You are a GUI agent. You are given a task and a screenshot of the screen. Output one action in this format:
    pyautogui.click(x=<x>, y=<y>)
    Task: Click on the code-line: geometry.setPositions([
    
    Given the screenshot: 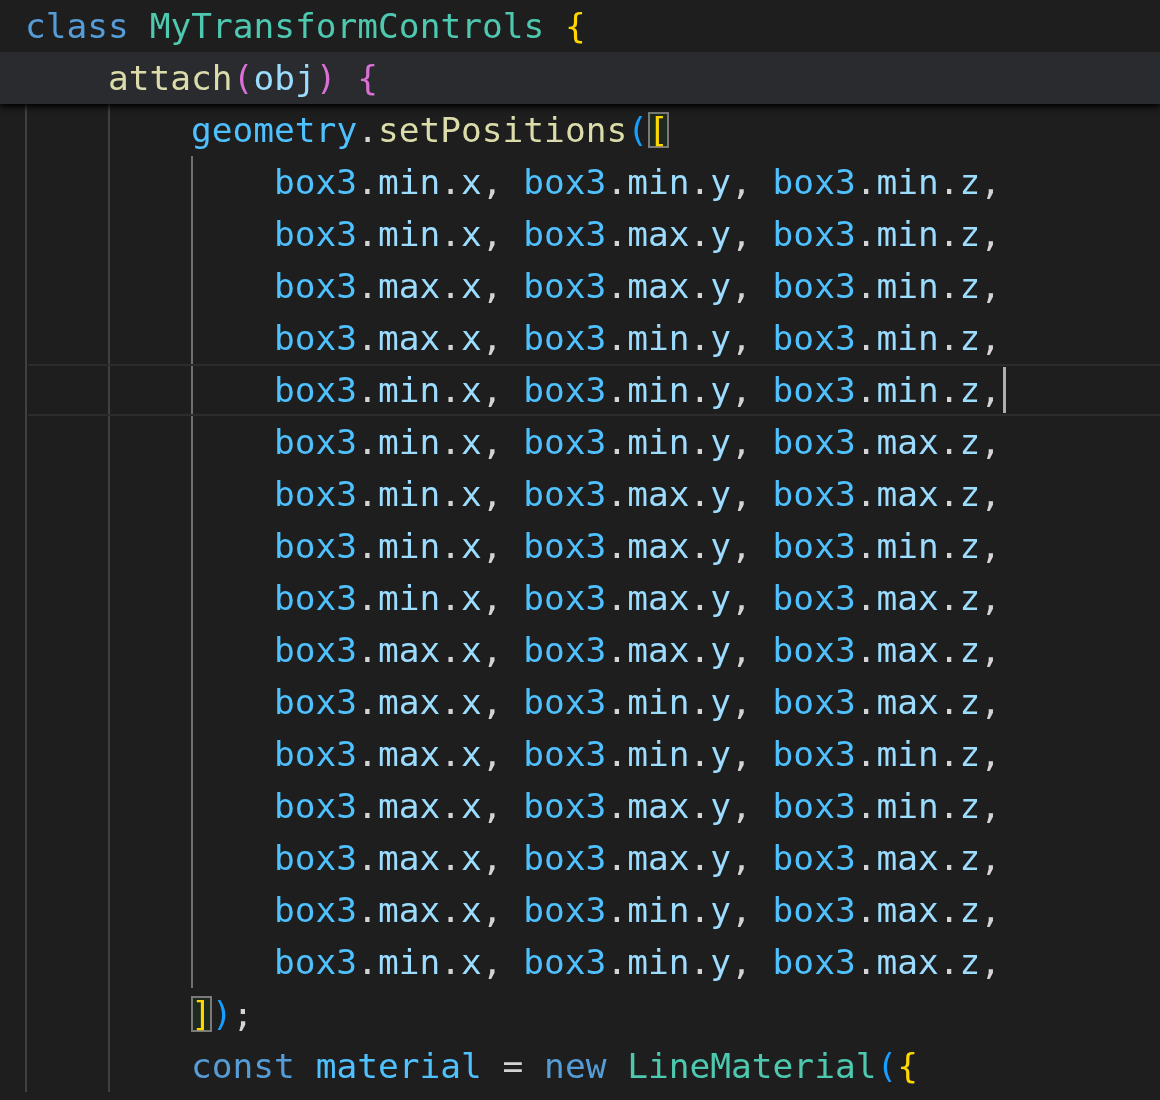 What is the action you would take?
    pyautogui.click(x=430, y=130)
    